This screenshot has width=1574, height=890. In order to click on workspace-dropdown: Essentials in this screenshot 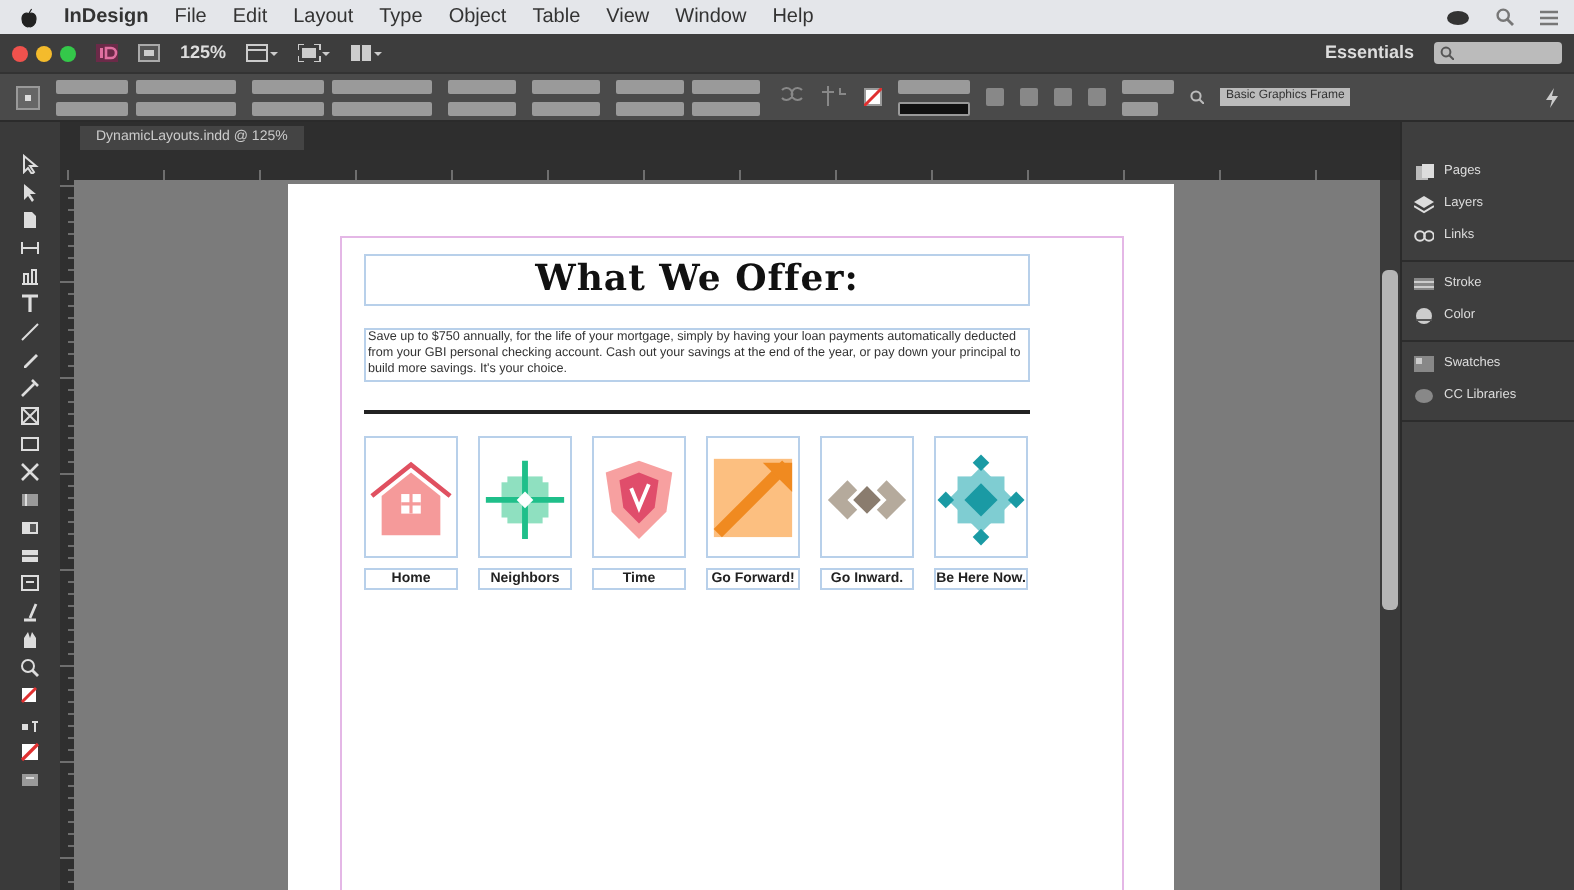, I will do `click(1369, 53)`.